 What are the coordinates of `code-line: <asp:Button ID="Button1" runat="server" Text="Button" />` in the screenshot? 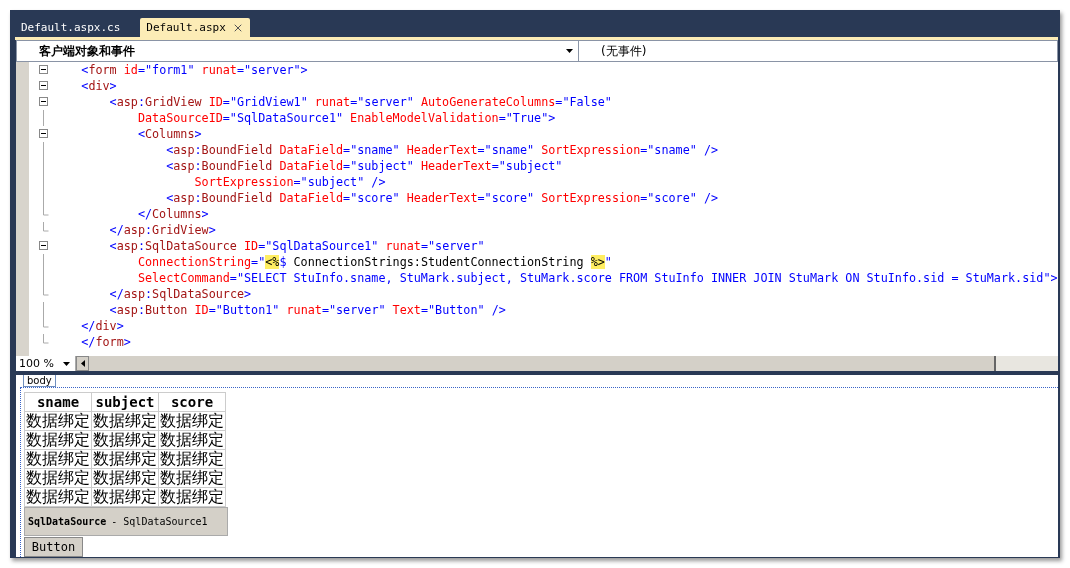 It's located at (307, 310).